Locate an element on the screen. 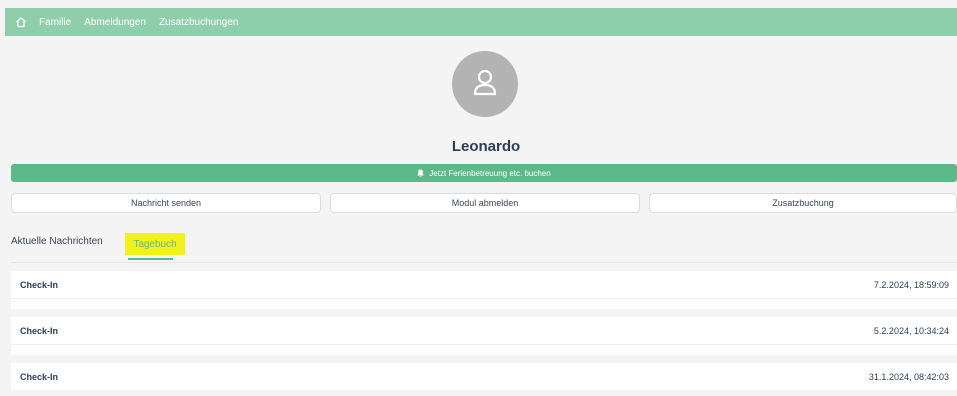 This screenshot has width=957, height=396. booking-button: Jetzt Ferienbetreuung etc. buchen is located at coordinates (484, 173).